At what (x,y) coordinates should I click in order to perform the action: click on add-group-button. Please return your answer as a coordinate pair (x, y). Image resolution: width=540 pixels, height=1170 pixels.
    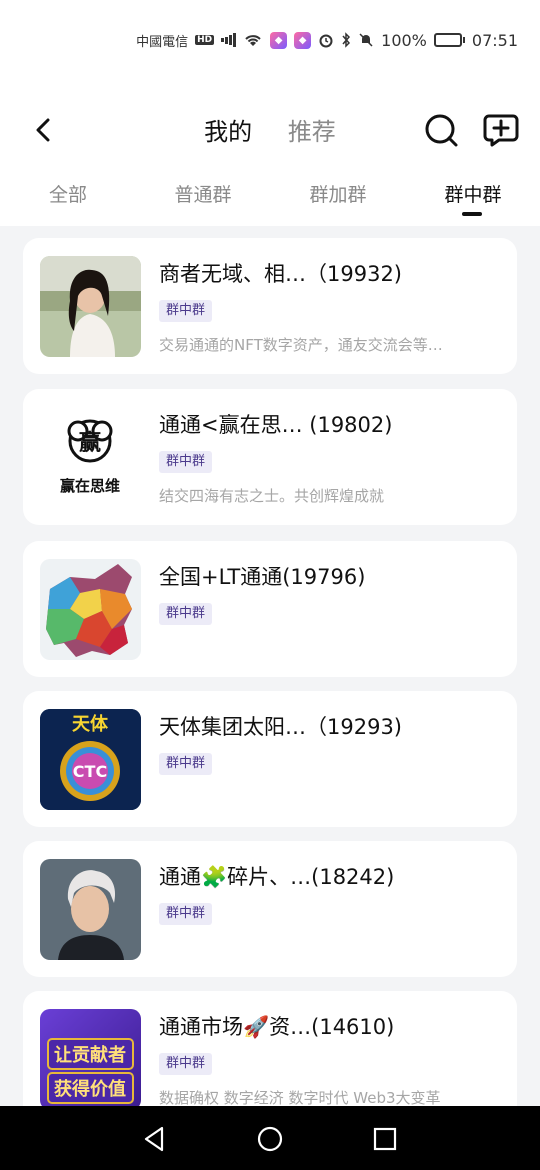
    Looking at the image, I should click on (501, 130).